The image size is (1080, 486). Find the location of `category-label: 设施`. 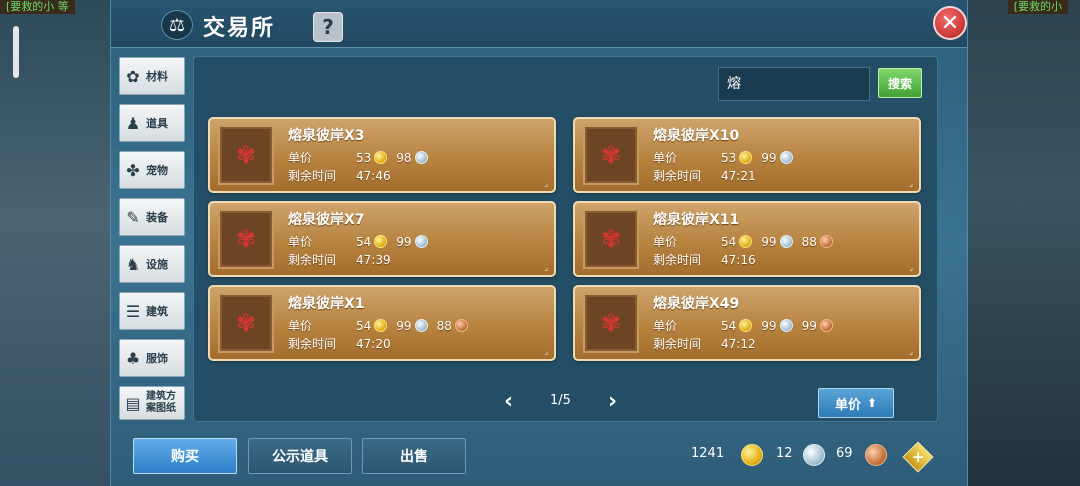

category-label: 设施 is located at coordinates (157, 264).